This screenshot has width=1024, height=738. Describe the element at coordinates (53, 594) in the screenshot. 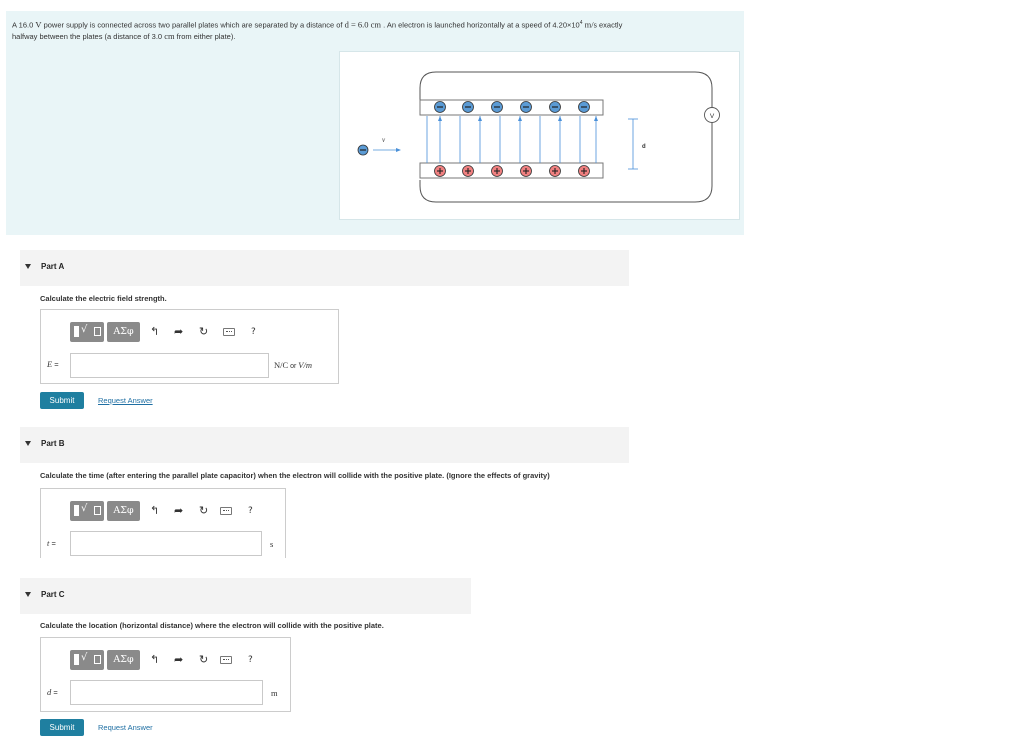

I see `part-c-title: Part C` at that location.